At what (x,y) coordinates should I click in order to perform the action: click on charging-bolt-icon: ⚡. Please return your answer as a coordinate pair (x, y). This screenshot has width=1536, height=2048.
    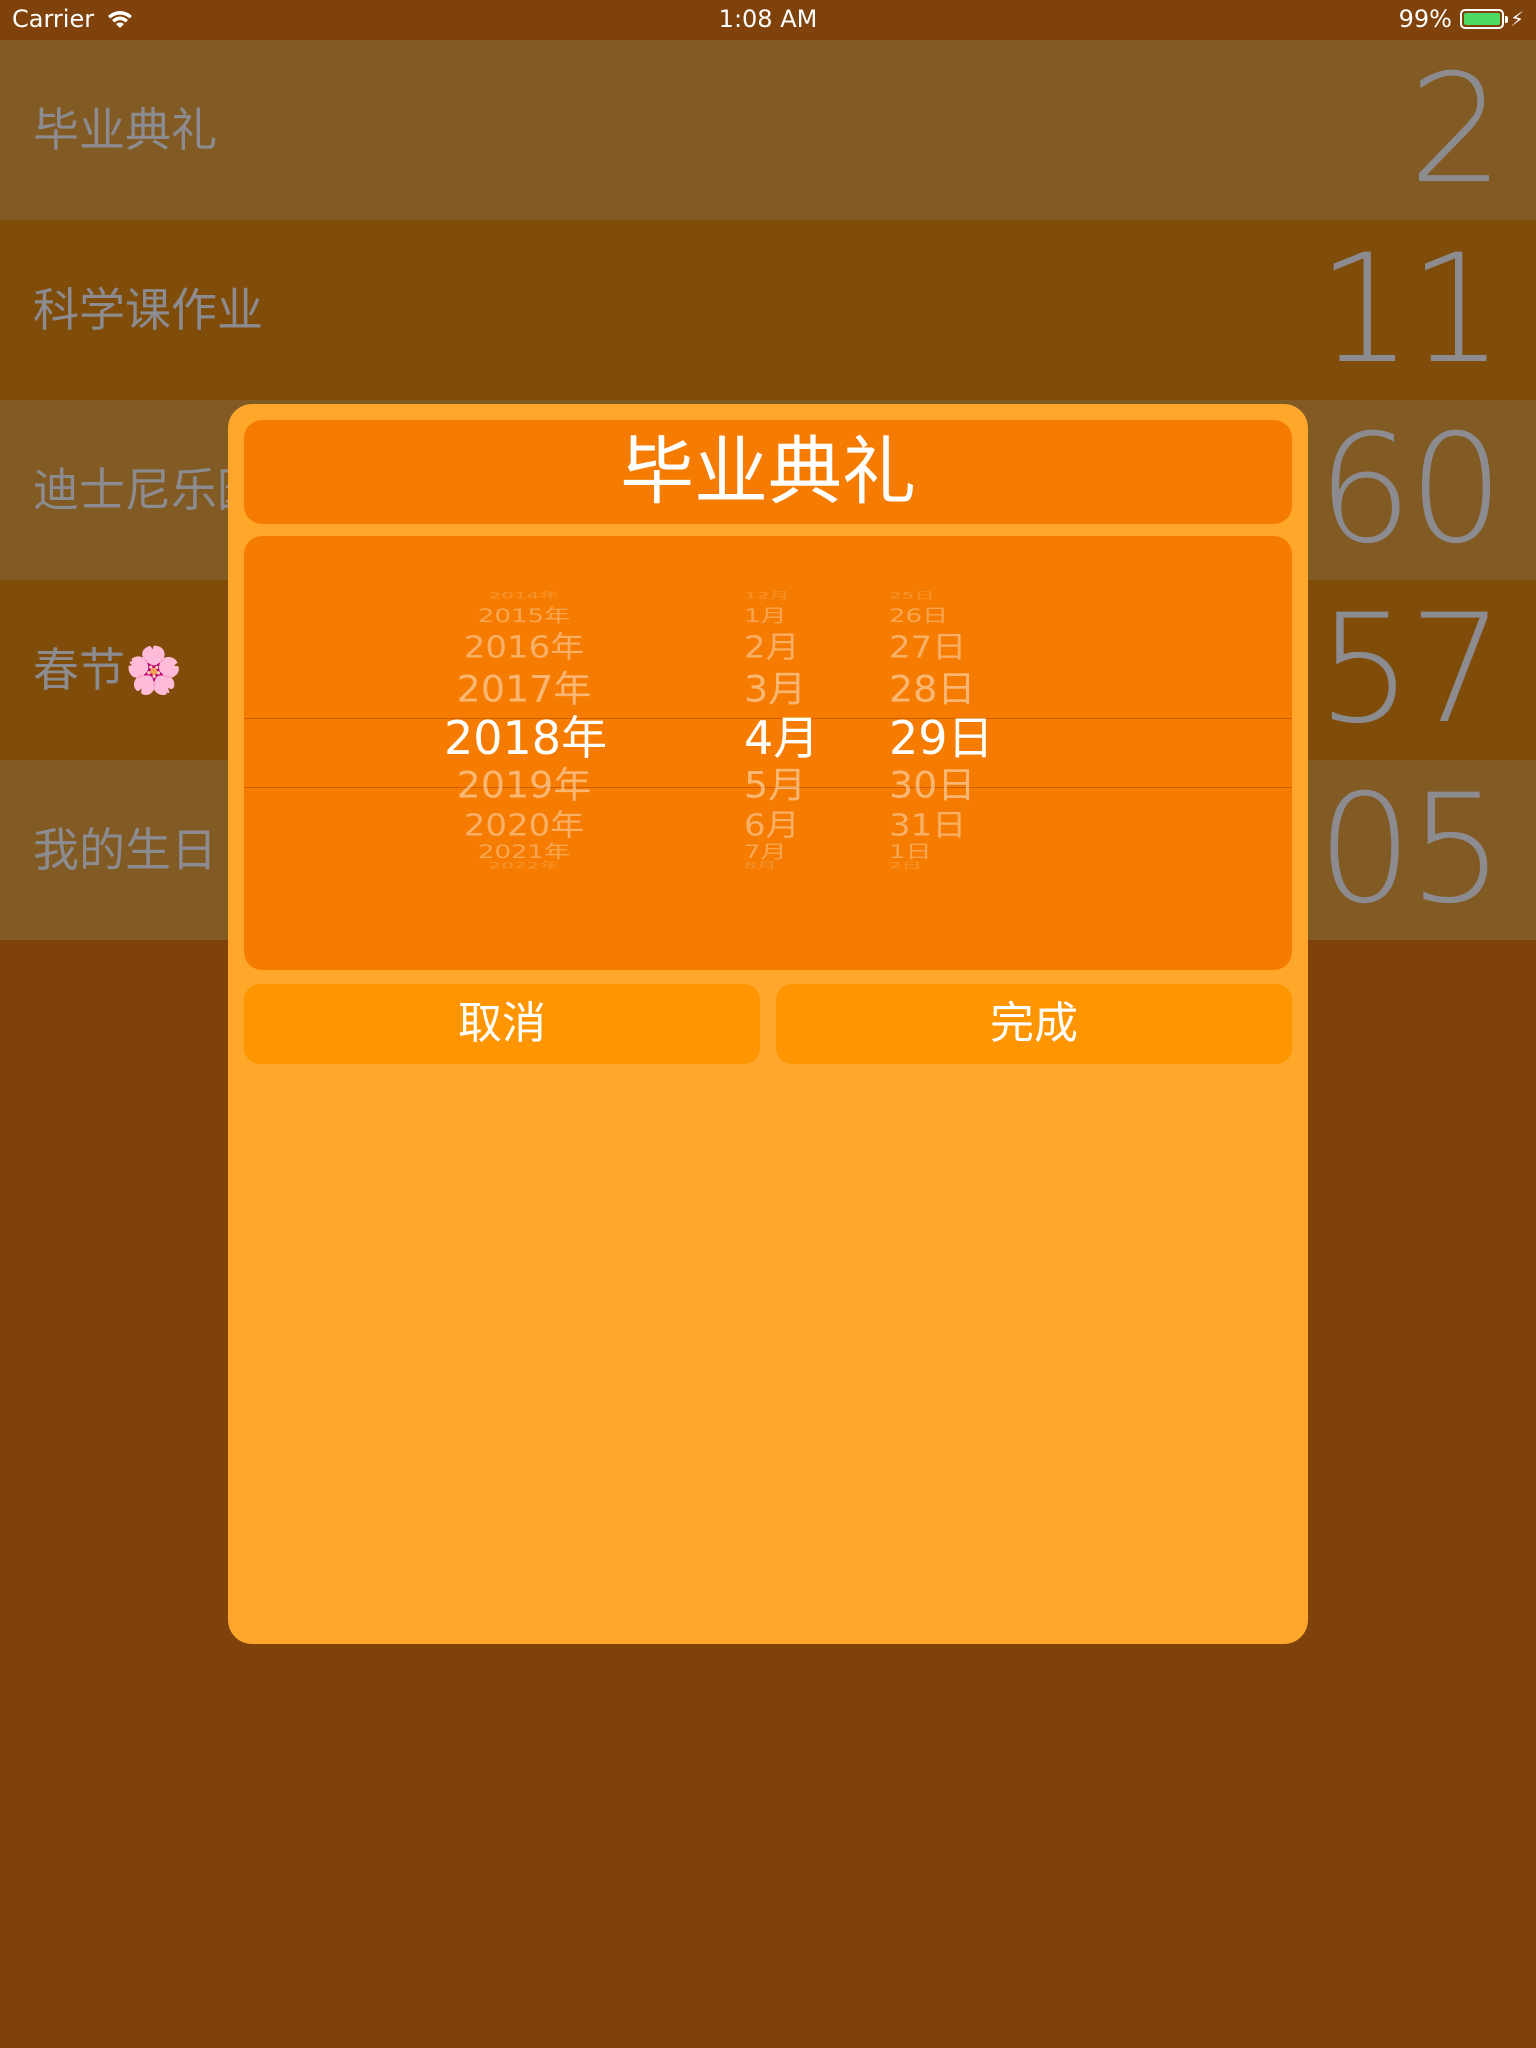
    Looking at the image, I should click on (1516, 19).